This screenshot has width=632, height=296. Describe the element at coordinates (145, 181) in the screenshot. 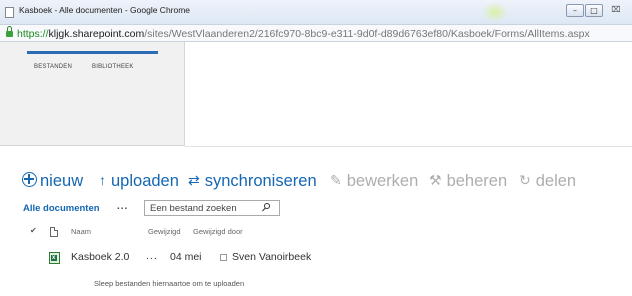

I see `upload-label: uploaden` at that location.